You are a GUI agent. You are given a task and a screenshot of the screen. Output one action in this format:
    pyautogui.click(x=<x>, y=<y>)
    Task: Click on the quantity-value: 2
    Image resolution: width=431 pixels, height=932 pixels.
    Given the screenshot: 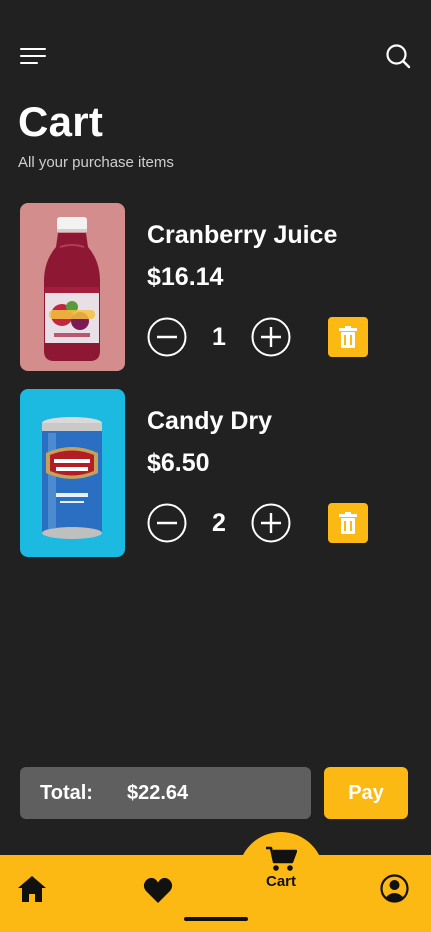 What is the action you would take?
    pyautogui.click(x=219, y=523)
    